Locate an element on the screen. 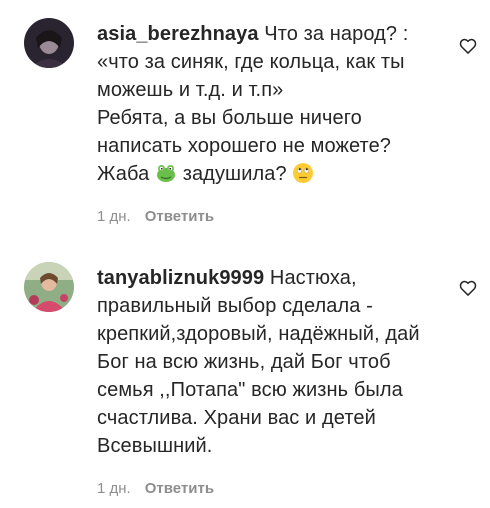 The width and height of the screenshot is (490, 508). comment-text: Что за народ? : is located at coordinates (336, 34).